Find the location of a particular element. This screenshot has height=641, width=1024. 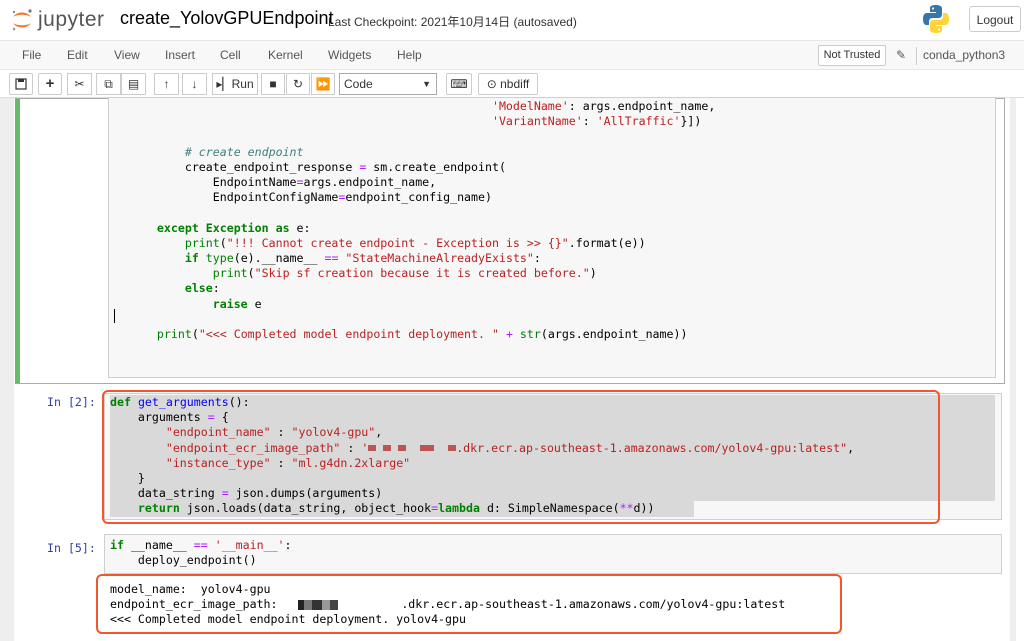

paste-button: ▤ is located at coordinates (133, 84).